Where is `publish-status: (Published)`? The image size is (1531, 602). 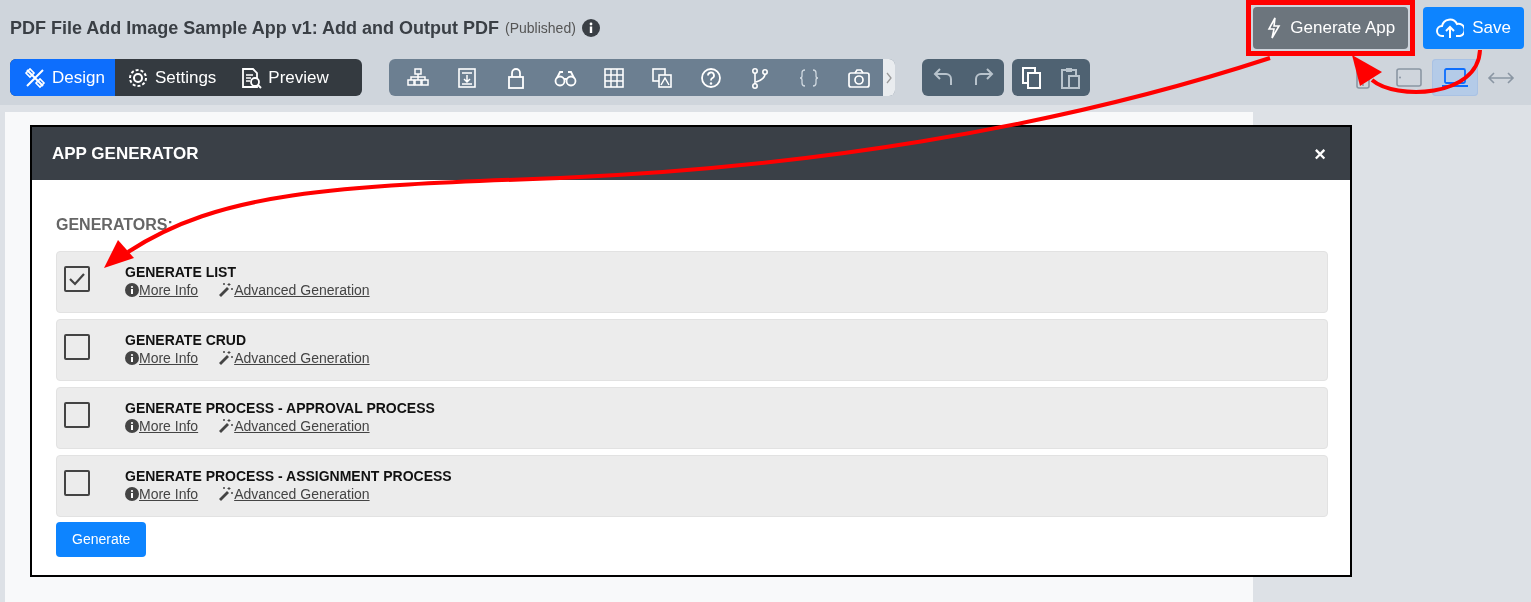
publish-status: (Published) is located at coordinates (540, 28).